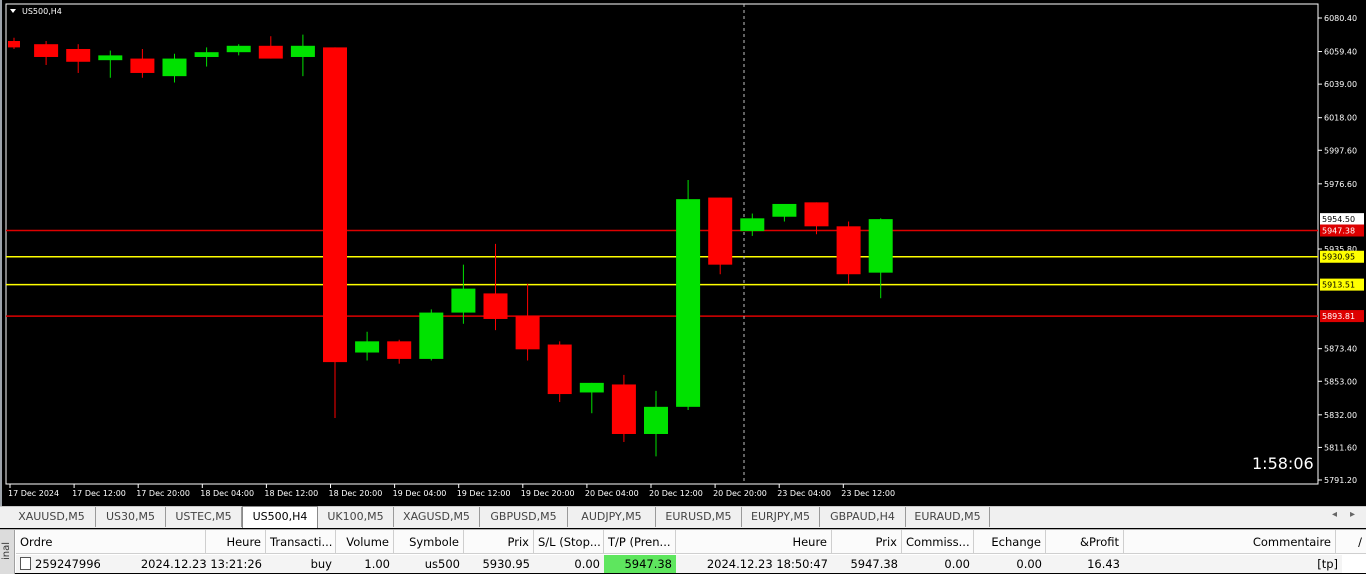 This screenshot has width=1366, height=574. Describe the element at coordinates (365, 564) in the screenshot. I see `volume-cell: 1.00` at that location.